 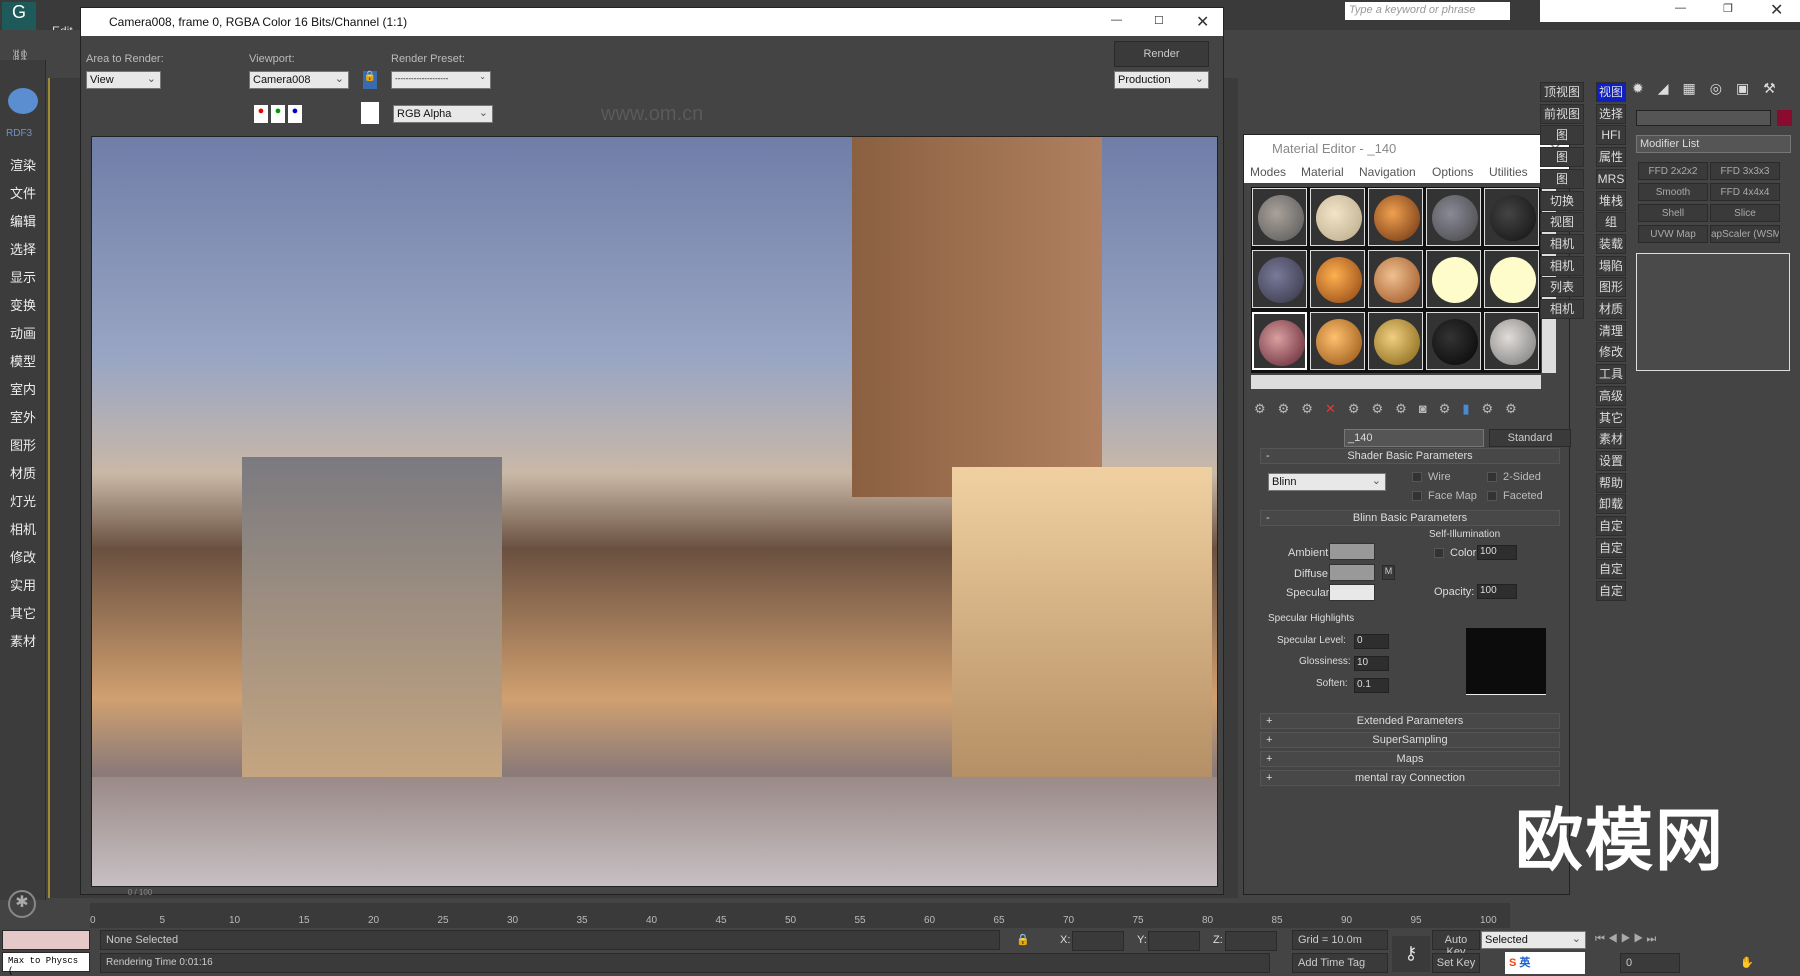 I want to click on shader-rollout: - Shader Basic Parameters, so click(x=1410, y=456).